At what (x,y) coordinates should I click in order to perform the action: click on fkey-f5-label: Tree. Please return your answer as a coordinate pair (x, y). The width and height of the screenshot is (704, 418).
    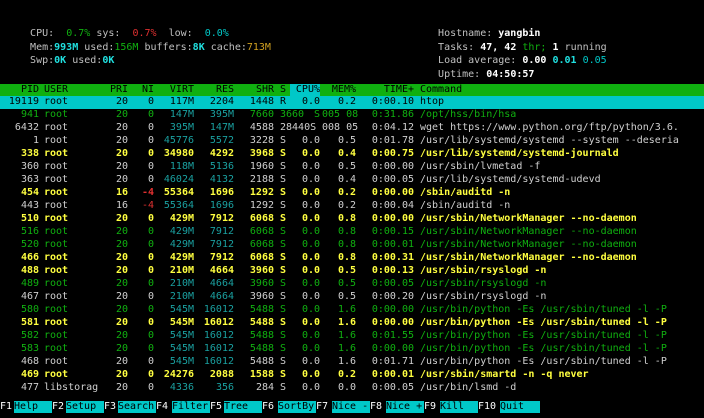
    Looking at the image, I should click on (243, 407).